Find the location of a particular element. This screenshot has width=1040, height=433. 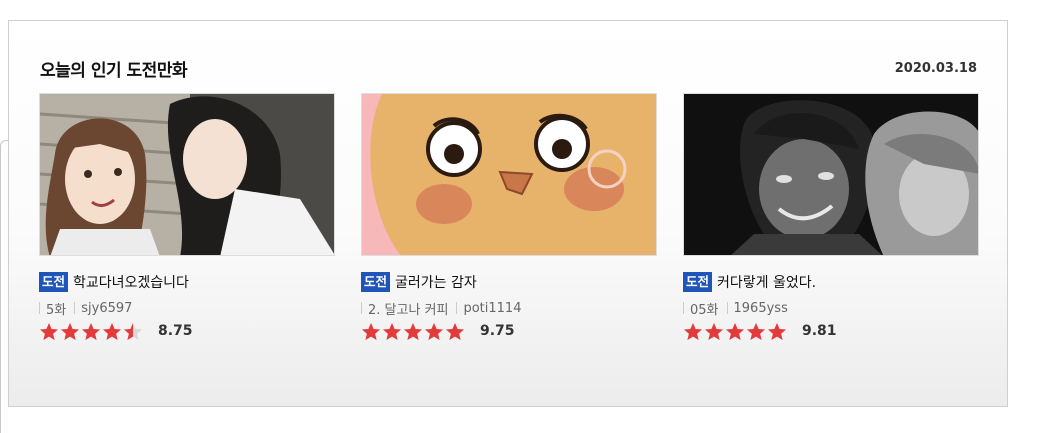

panel-title: 오늘의 인기 도전만화 is located at coordinates (114, 71).